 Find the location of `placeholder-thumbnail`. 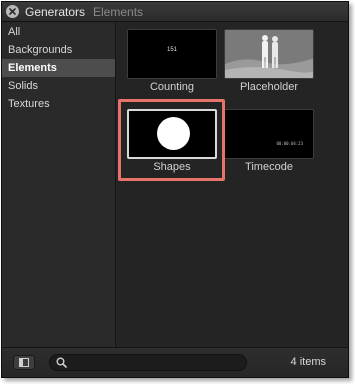

placeholder-thumbnail is located at coordinates (269, 54).